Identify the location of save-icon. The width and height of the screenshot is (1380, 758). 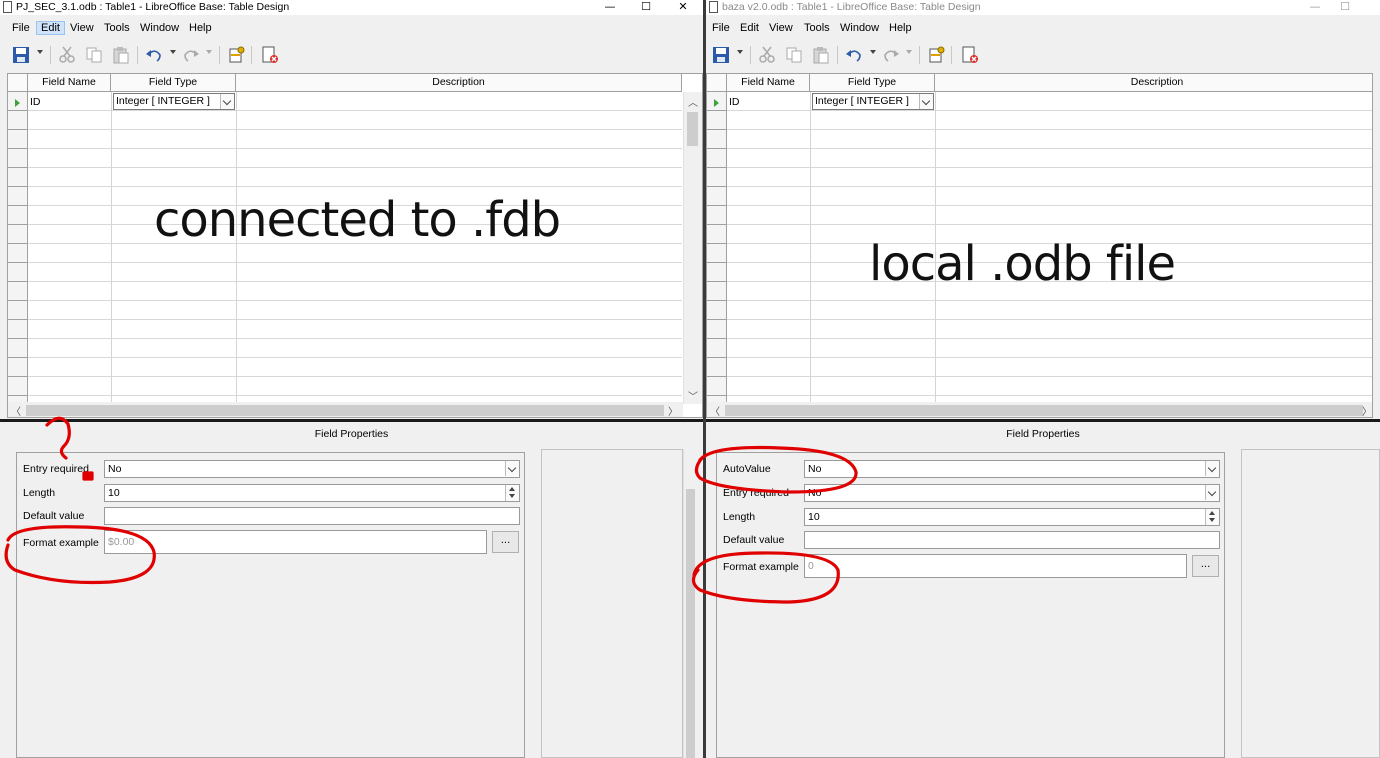
(721, 55).